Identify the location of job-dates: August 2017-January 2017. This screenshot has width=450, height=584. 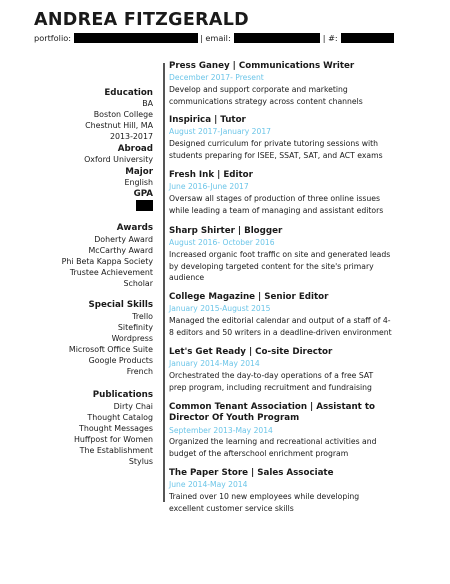
(220, 132).